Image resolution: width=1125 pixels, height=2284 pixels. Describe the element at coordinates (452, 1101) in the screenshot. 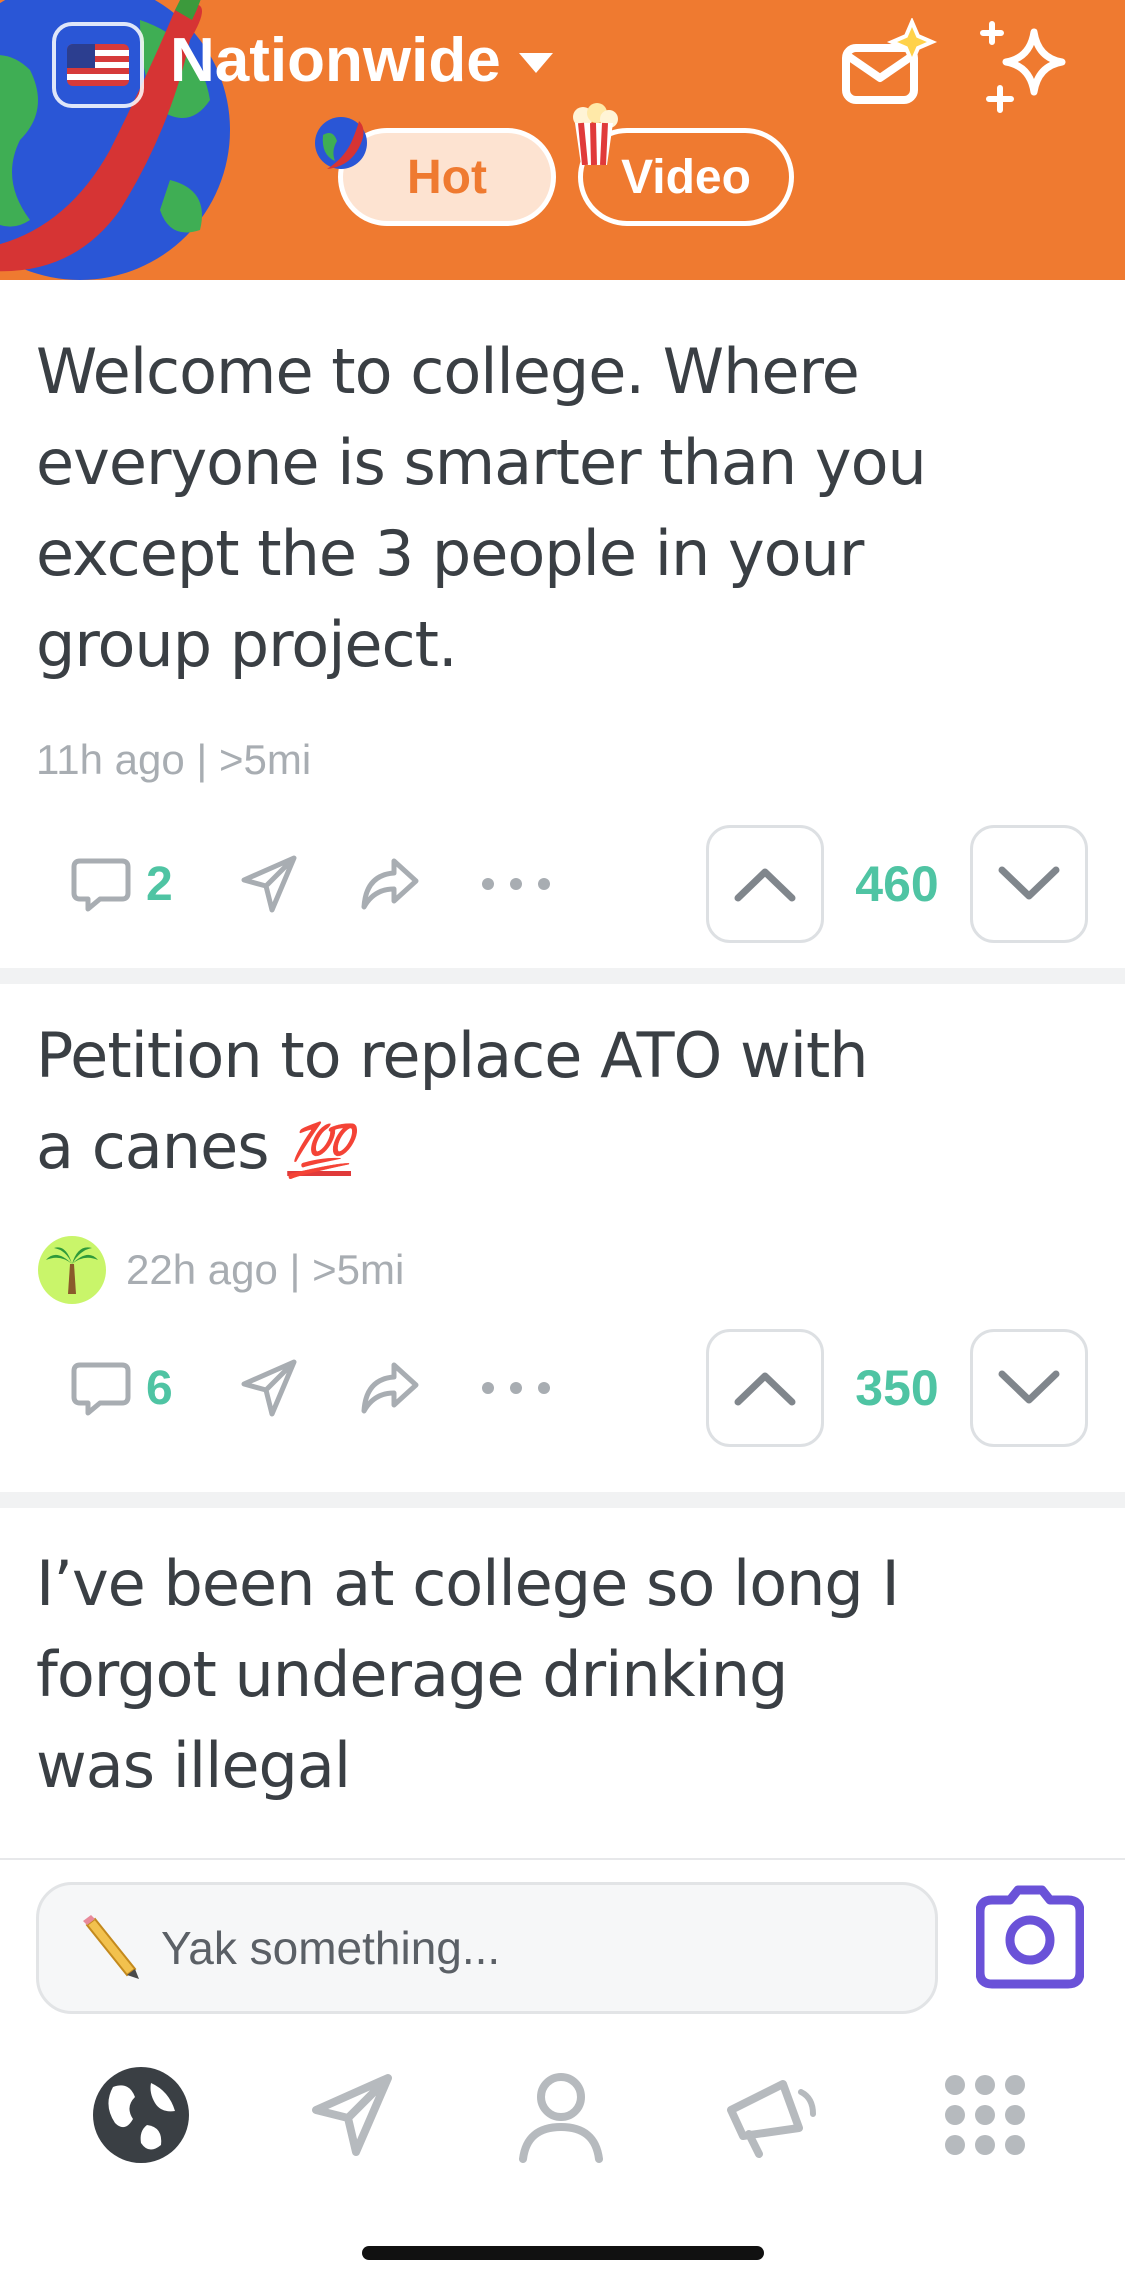

I see `post-text-body: Petition to replace ATO with a canes` at that location.